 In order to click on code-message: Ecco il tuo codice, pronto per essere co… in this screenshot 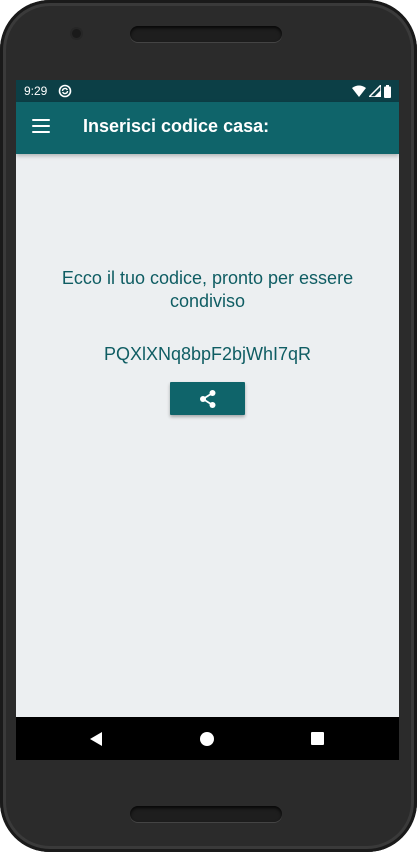, I will do `click(207, 289)`.